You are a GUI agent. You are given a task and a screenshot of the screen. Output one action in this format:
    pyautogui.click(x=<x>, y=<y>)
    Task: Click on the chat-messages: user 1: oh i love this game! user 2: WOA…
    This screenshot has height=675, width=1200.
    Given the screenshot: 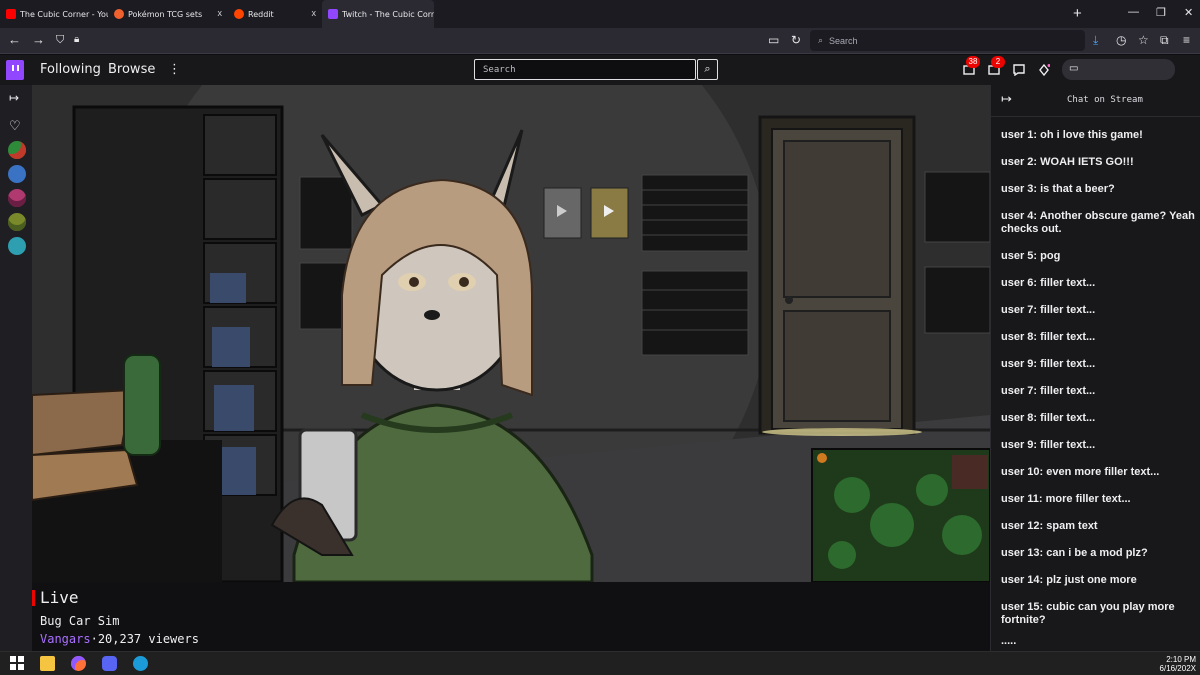 What is the action you would take?
    pyautogui.click(x=1099, y=395)
    